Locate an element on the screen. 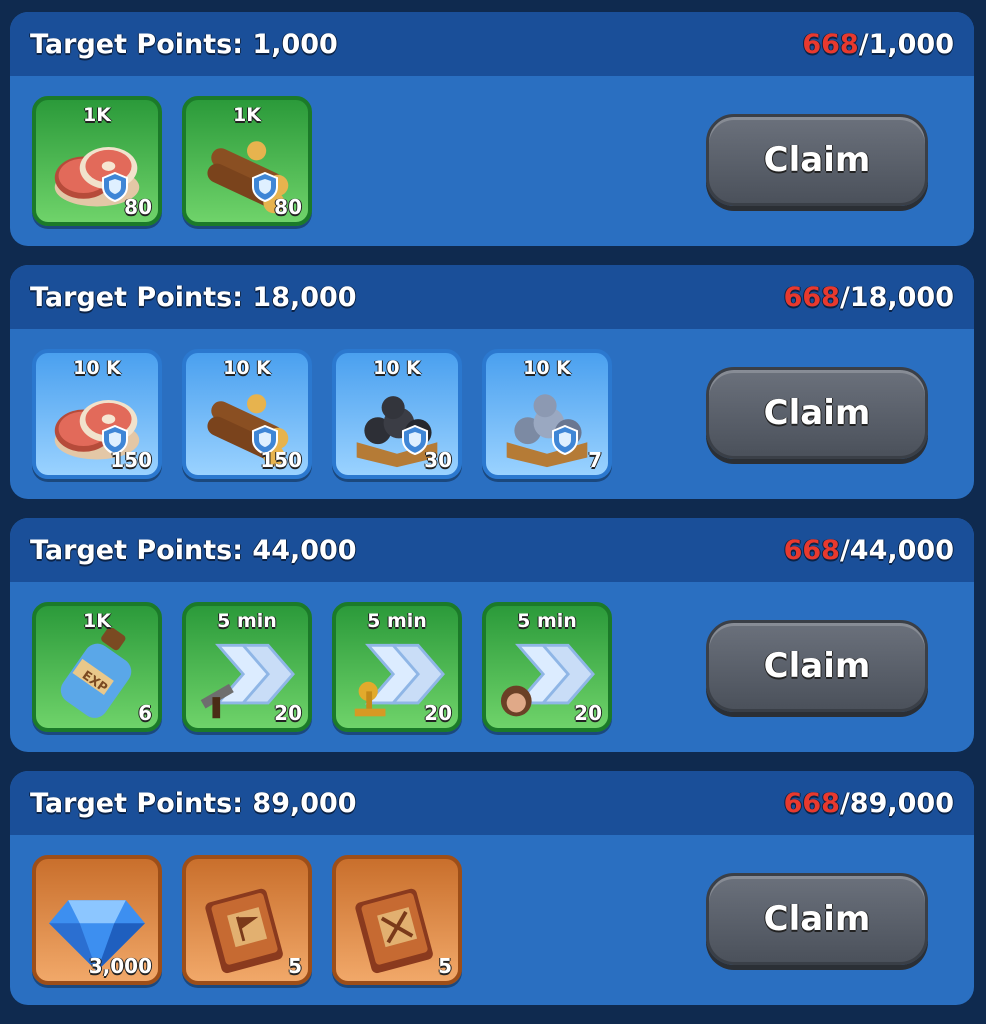 The image size is (986, 1024). tier-title: Target Points: 44,000 is located at coordinates (193, 550).